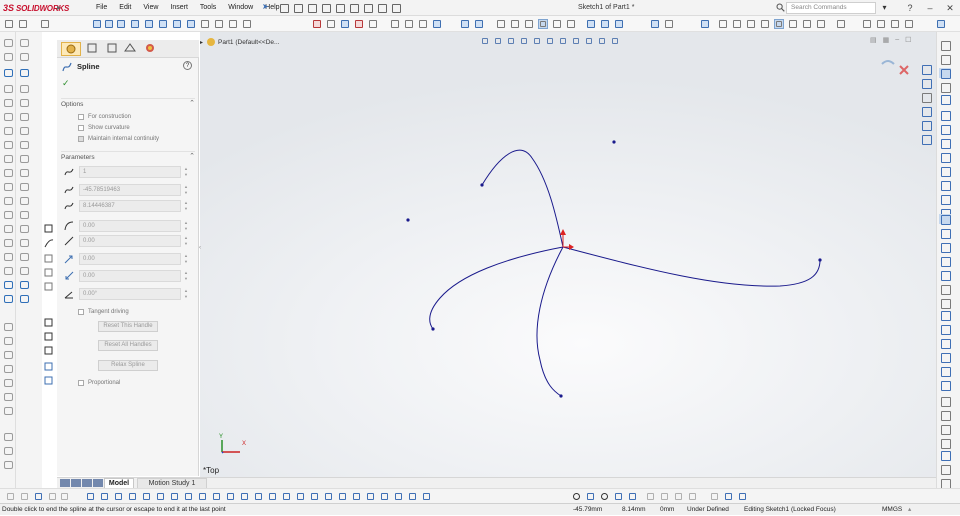 The image size is (960, 516). Describe the element at coordinates (8, 158) in the screenshot. I see `tool-9-icon` at that location.